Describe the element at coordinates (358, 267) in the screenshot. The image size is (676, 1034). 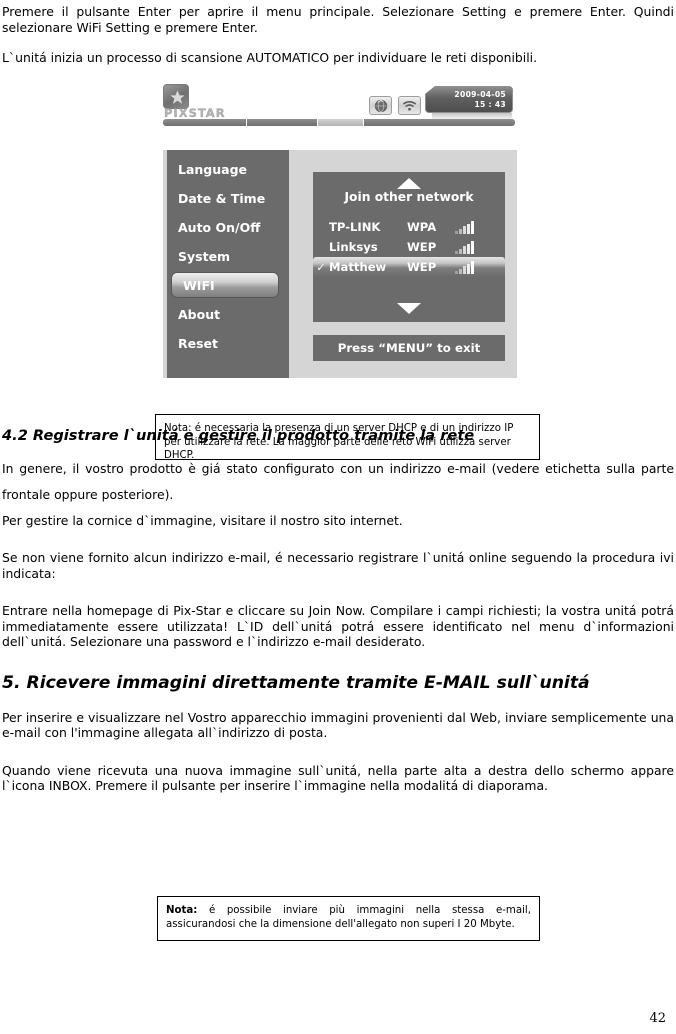
I see `network-name: Matthew` at that location.